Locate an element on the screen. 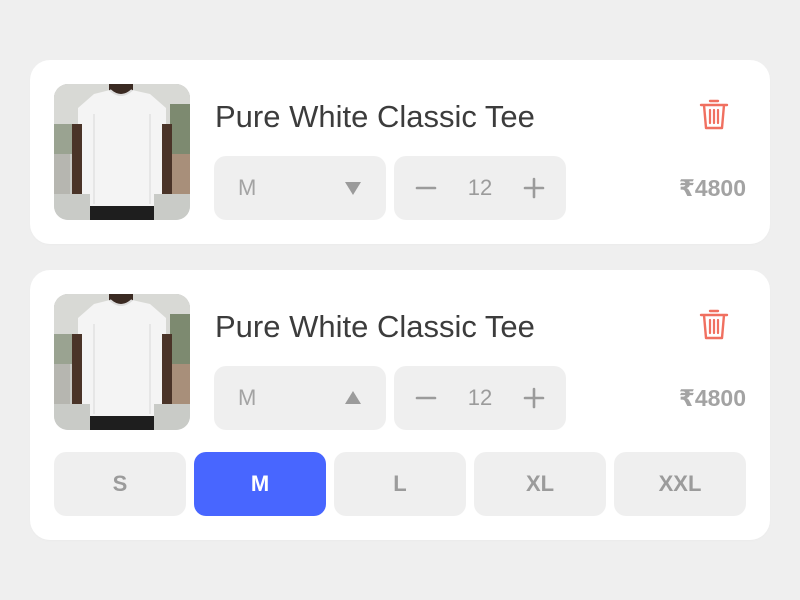 This screenshot has height=600, width=800. size-option-xxl: XXL is located at coordinates (680, 484).